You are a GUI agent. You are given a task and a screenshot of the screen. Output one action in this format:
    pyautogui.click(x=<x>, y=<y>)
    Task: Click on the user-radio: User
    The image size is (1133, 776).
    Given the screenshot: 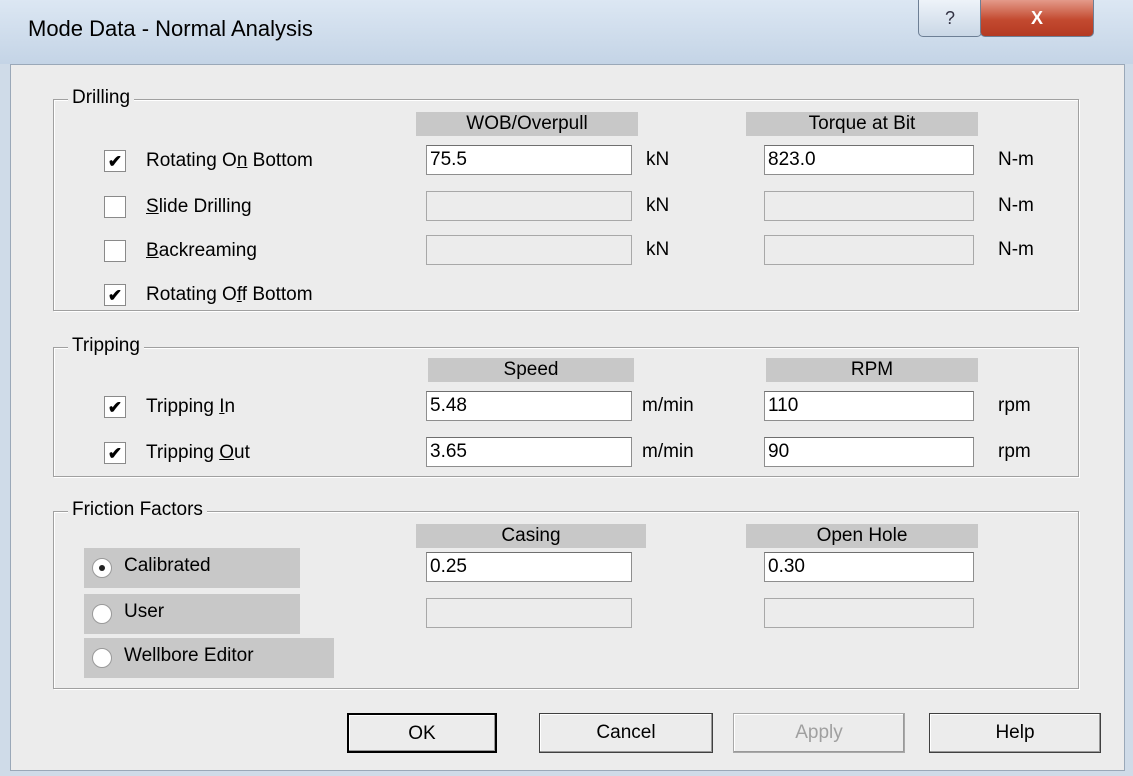 What is the action you would take?
    pyautogui.click(x=192, y=614)
    